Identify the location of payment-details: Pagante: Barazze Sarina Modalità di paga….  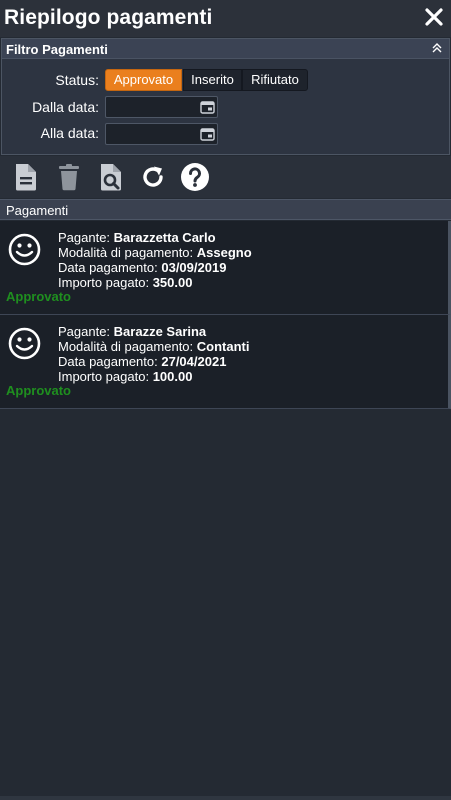
(154, 354).